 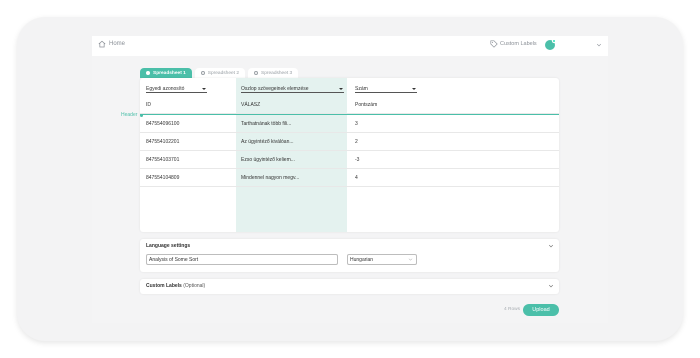 I want to click on avatar, so click(x=550, y=44).